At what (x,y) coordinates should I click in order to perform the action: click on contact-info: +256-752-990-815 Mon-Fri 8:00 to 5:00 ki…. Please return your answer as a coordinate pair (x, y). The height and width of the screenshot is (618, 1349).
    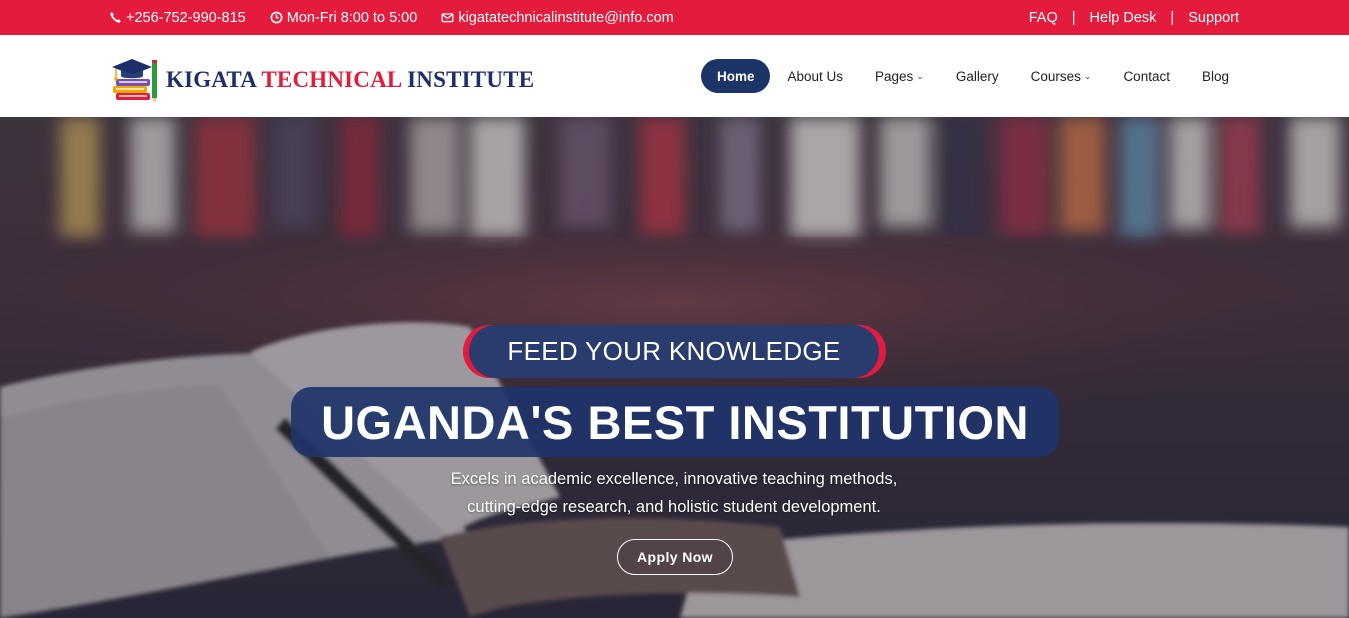
    Looking at the image, I should click on (391, 17).